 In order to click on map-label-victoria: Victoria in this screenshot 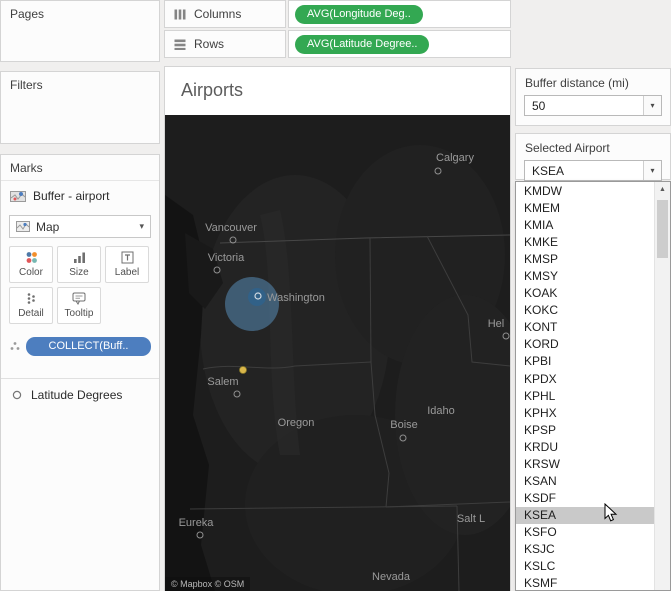, I will do `click(226, 258)`.